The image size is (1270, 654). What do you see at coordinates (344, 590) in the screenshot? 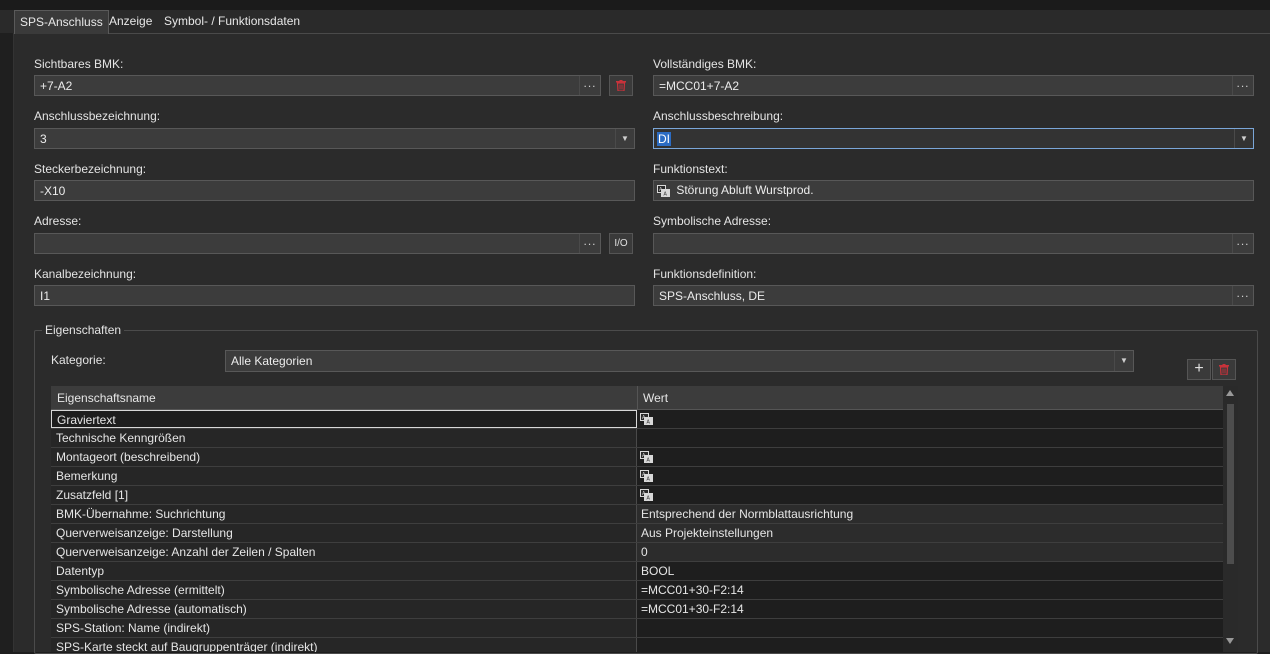
I see `property-name-cell: Symbolische Adresse (ermittelt)` at bounding box center [344, 590].